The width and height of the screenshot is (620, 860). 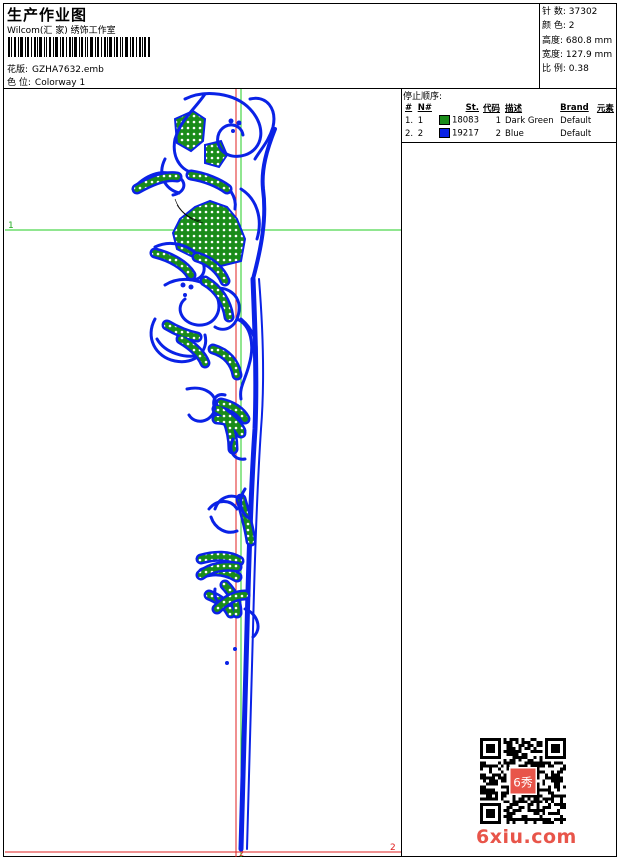 What do you see at coordinates (565, 69) in the screenshot?
I see `stat-scale: 比 例: 0.38` at bounding box center [565, 69].